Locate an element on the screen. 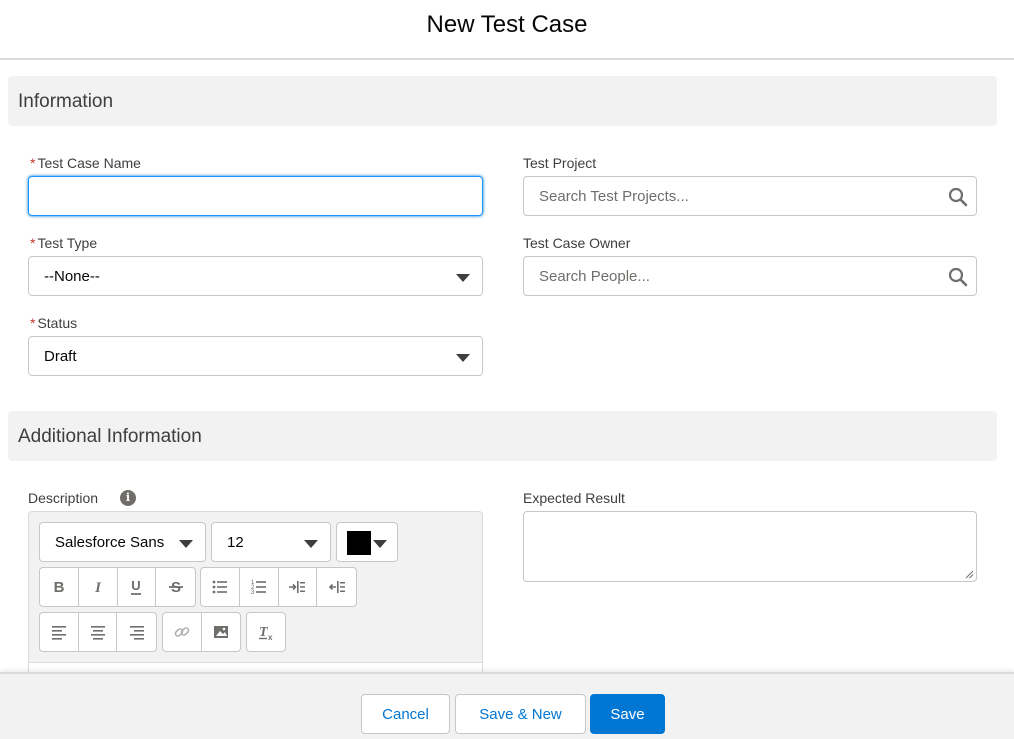  expected-result-textarea is located at coordinates (750, 546).